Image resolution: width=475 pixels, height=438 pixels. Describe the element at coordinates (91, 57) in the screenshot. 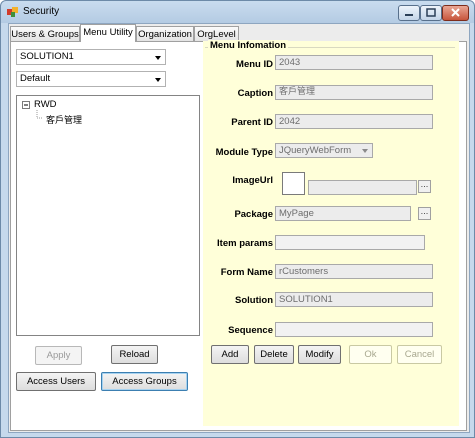

I see `solution-combo: SOLUTION1` at that location.